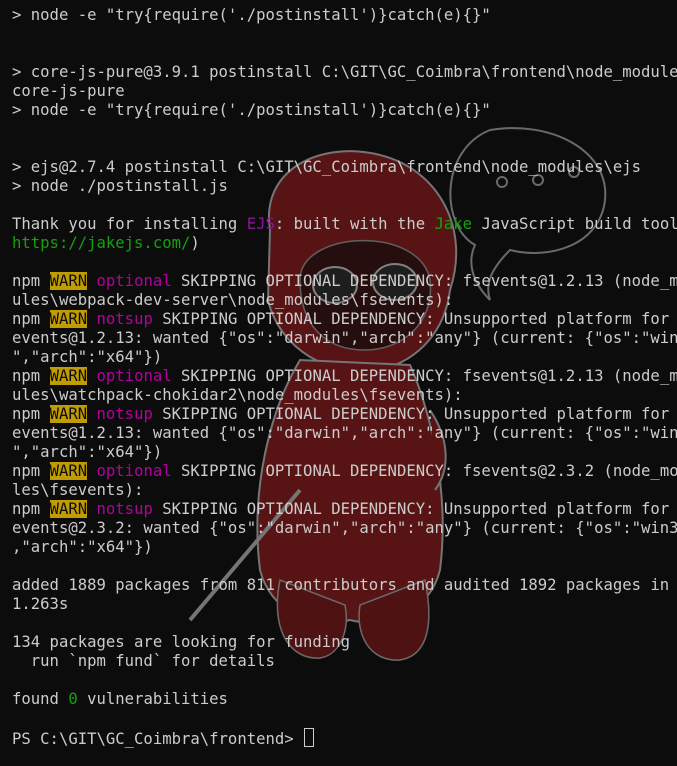  Describe the element at coordinates (158, 739) in the screenshot. I see `line-segment: PS C:\GIT\GC_Coimbra\frontend>` at that location.